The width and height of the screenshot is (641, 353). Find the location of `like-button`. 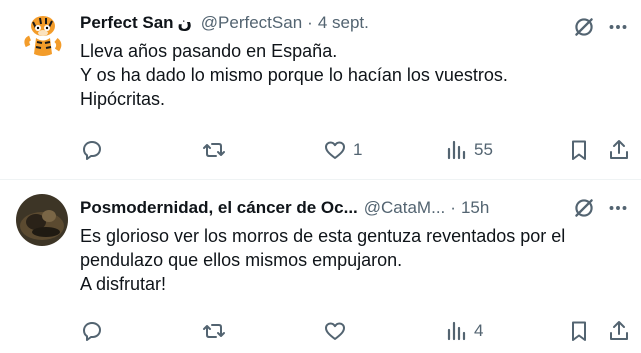

like-button is located at coordinates (338, 331).